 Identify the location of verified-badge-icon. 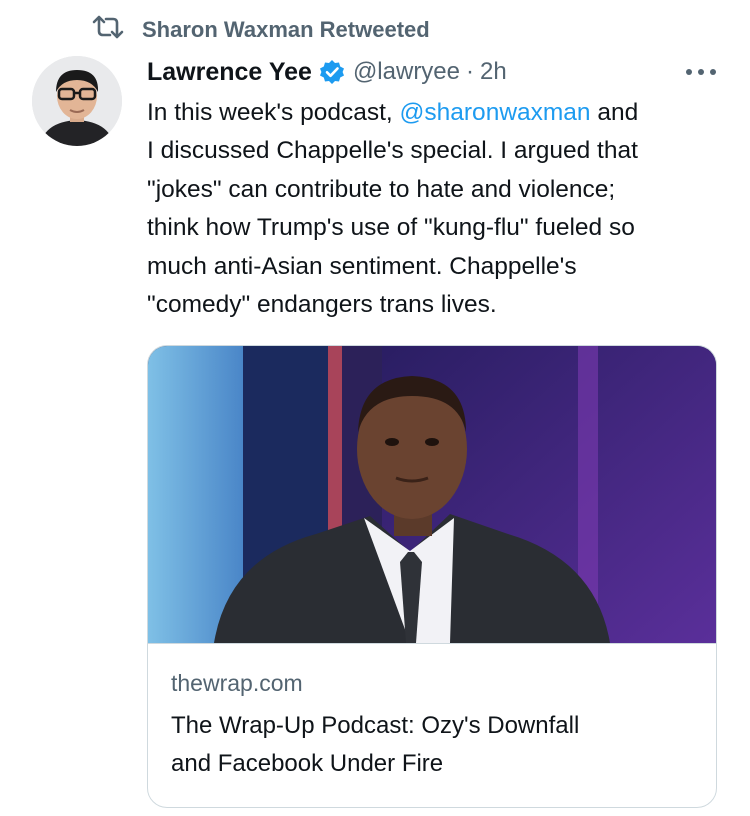
(331, 72).